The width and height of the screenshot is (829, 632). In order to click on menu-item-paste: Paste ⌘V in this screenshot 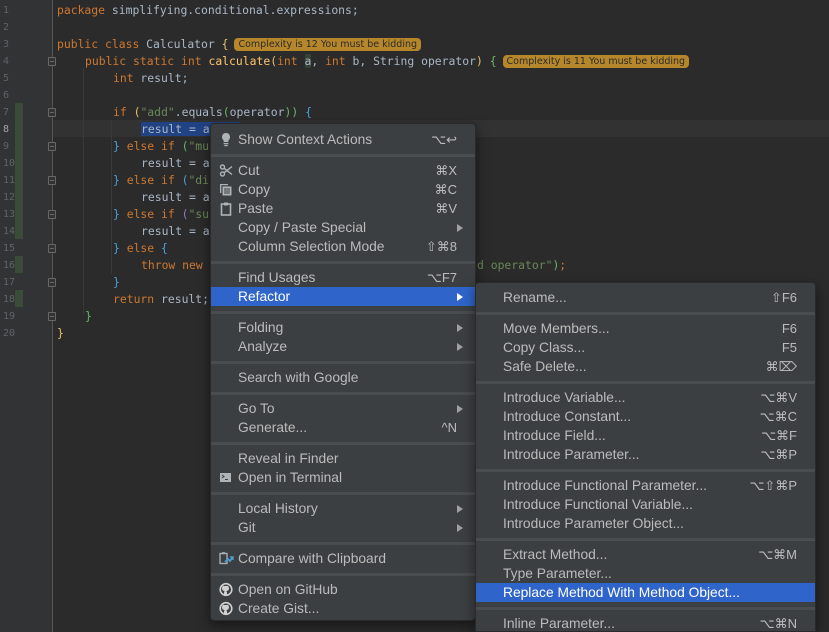, I will do `click(343, 208)`.